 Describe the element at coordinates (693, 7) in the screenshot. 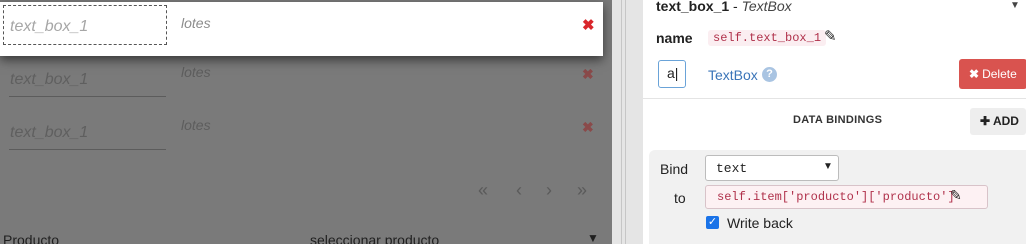

I see `component-name: text_box_1` at that location.